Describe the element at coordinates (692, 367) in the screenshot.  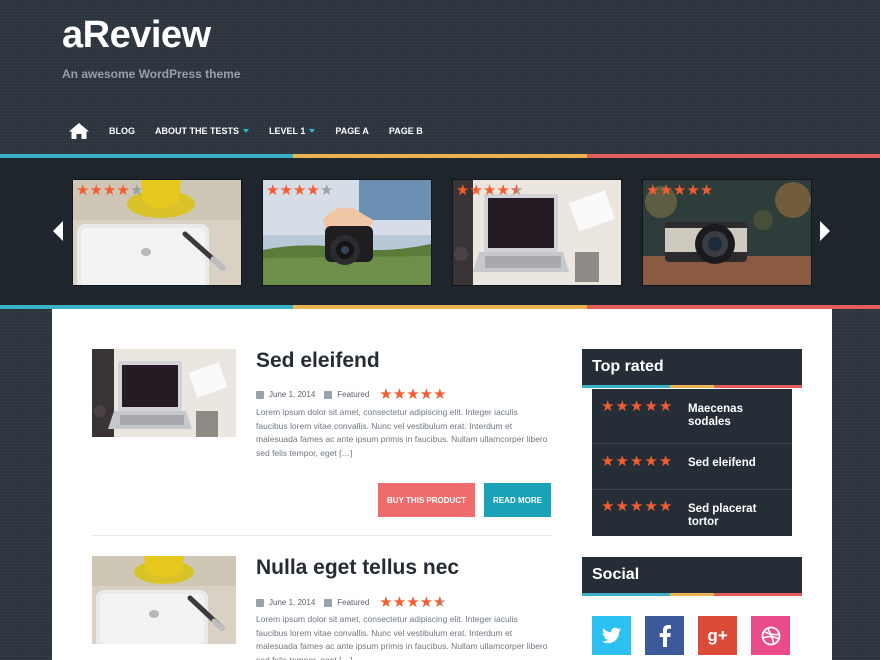
I see `widget-title-top-rated: Top rated` at that location.